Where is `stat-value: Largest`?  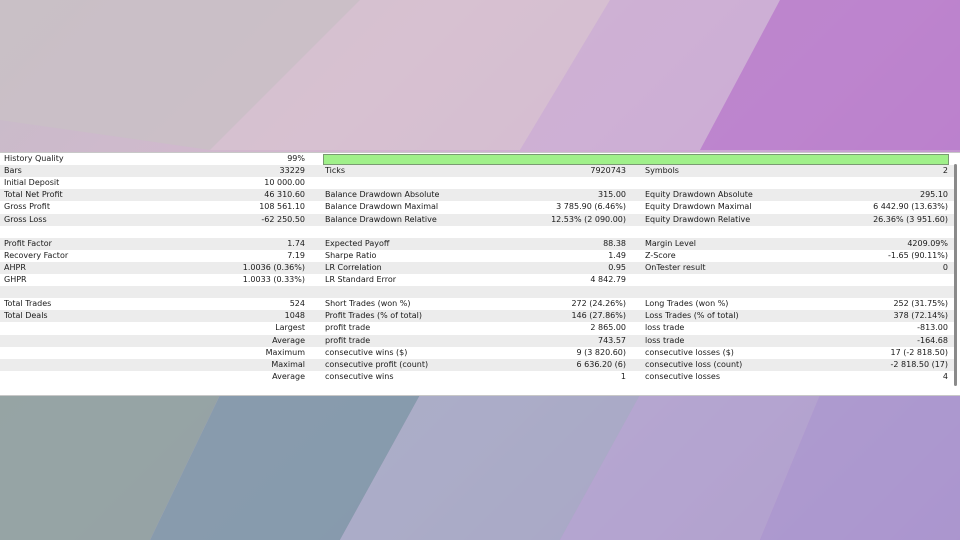
stat-value: Largest is located at coordinates (290, 328).